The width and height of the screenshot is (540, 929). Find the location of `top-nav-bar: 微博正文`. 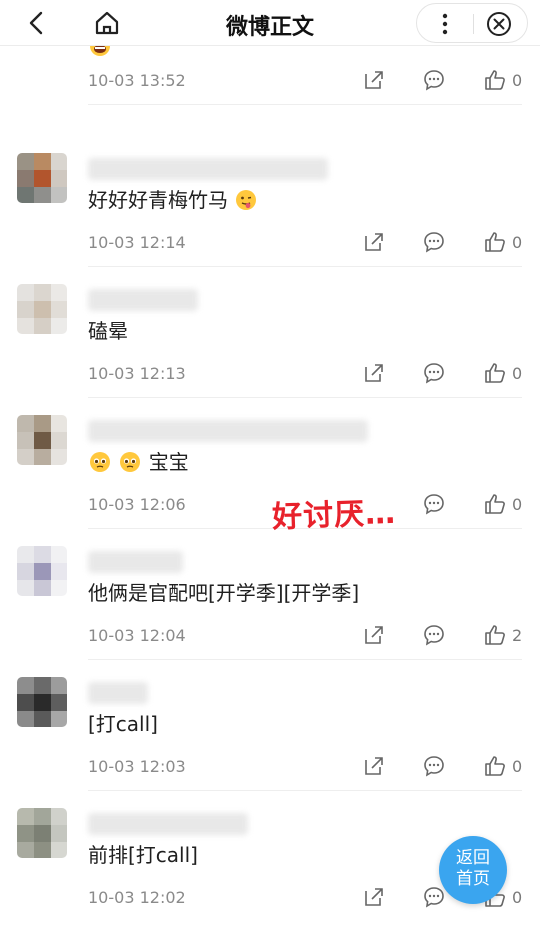

top-nav-bar: 微博正文 is located at coordinates (270, 23).